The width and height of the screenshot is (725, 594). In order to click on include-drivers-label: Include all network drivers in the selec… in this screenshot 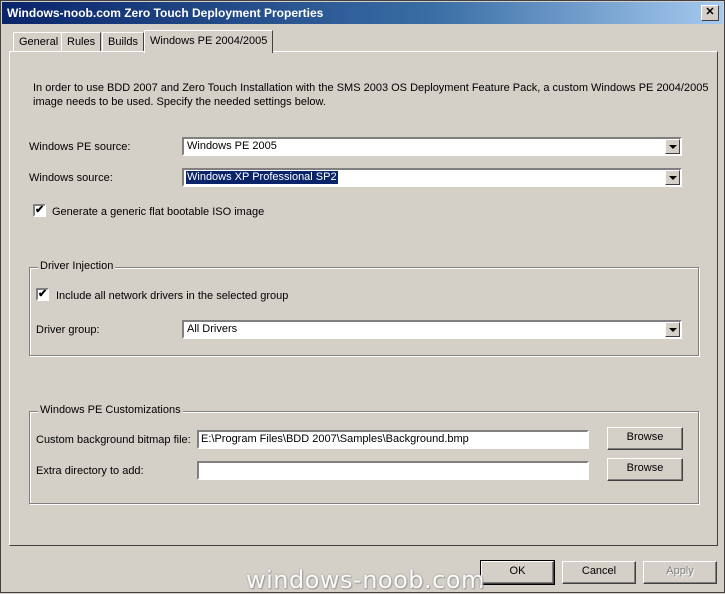, I will do `click(172, 296)`.